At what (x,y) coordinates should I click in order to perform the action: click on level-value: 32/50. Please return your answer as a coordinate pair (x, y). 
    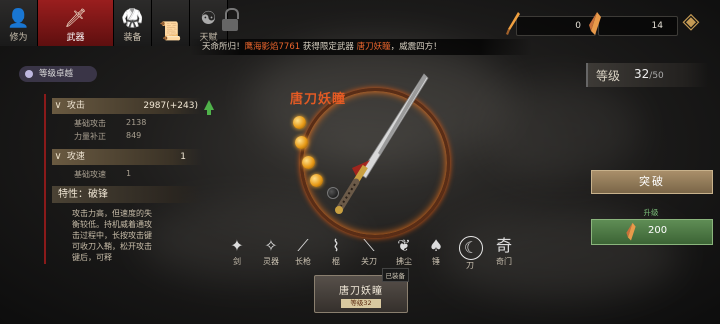
    Looking at the image, I should click on (649, 74).